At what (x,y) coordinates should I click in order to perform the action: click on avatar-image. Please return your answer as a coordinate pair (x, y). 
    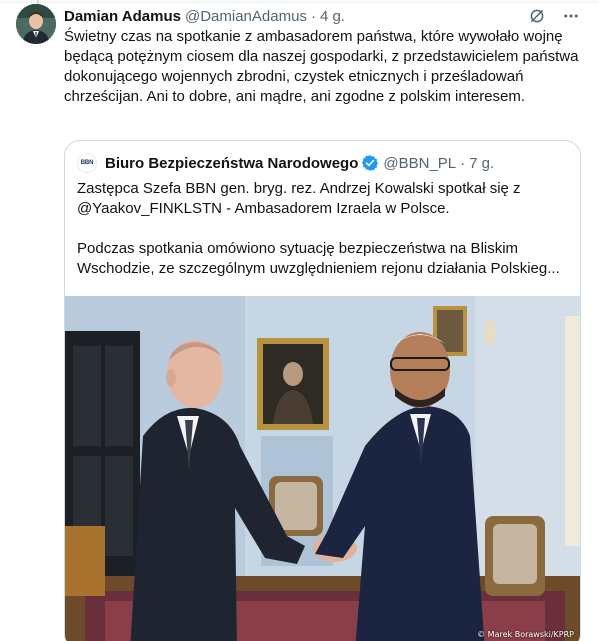
    Looking at the image, I should click on (36, 24).